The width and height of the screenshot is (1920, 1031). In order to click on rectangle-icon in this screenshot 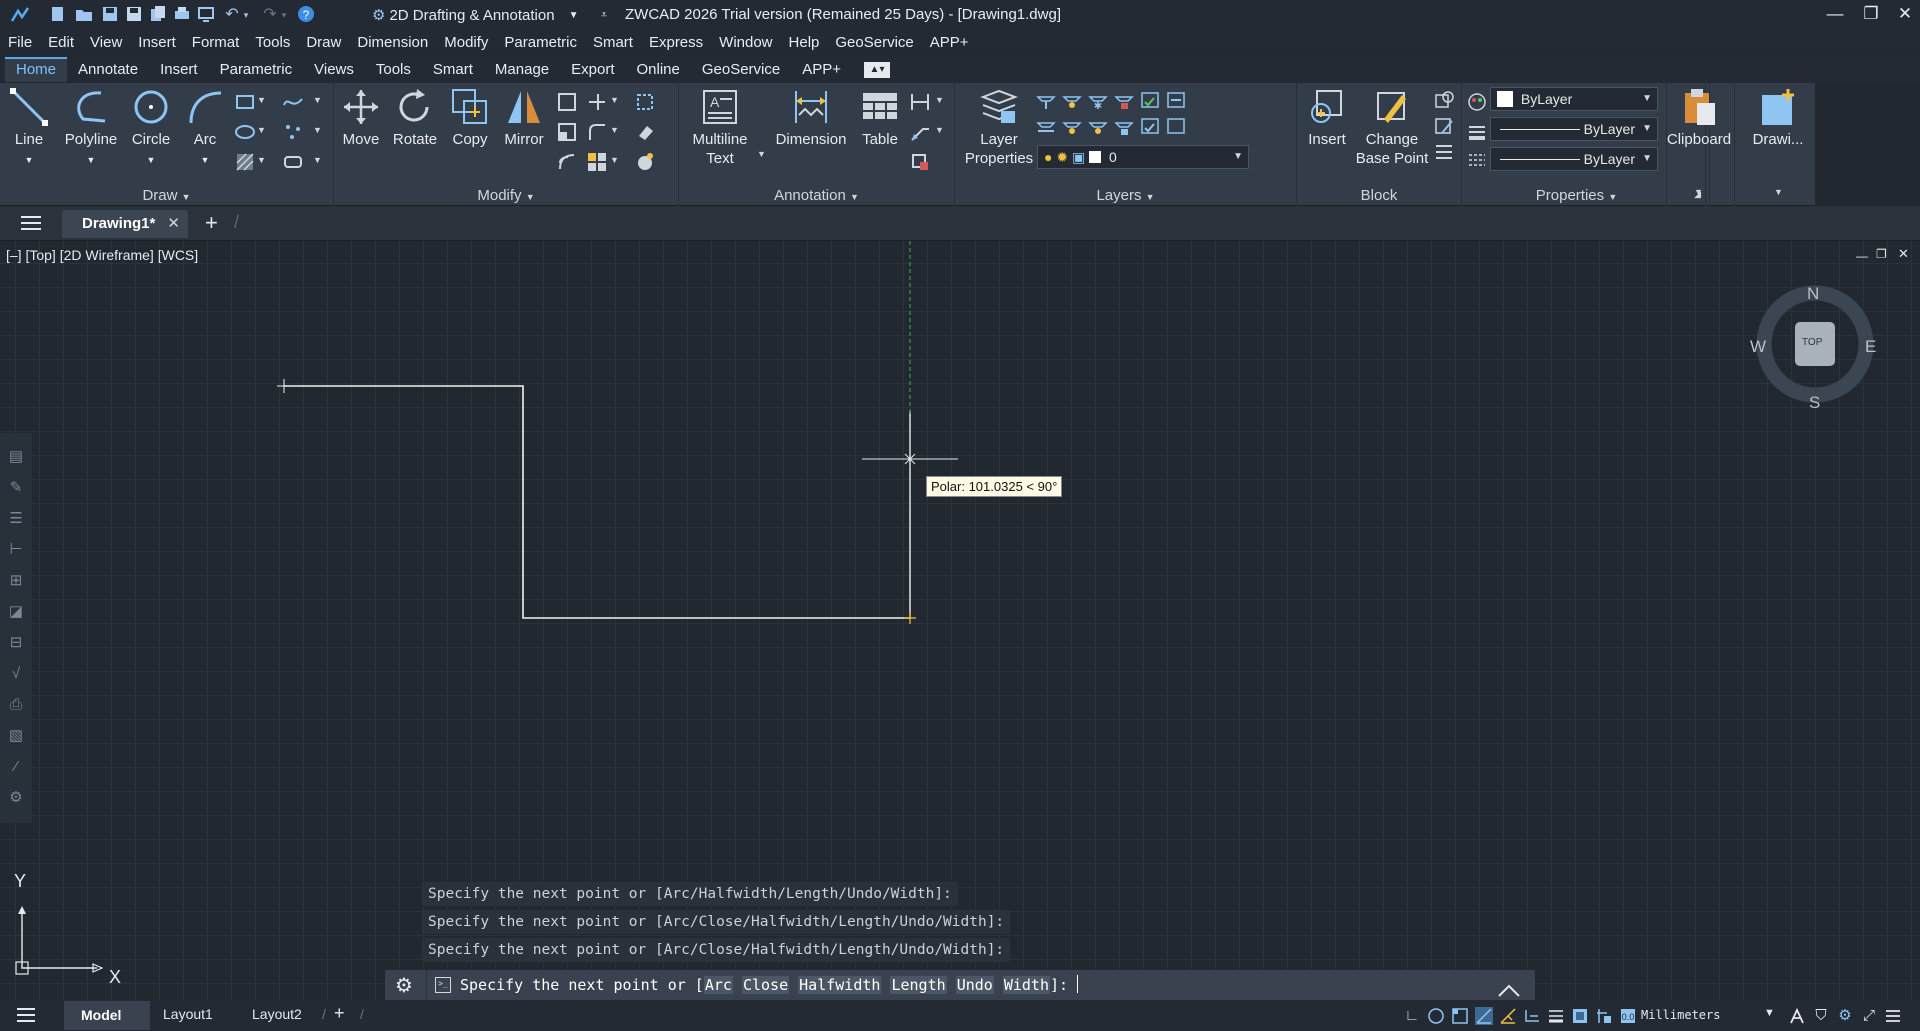, I will do `click(245, 102)`.